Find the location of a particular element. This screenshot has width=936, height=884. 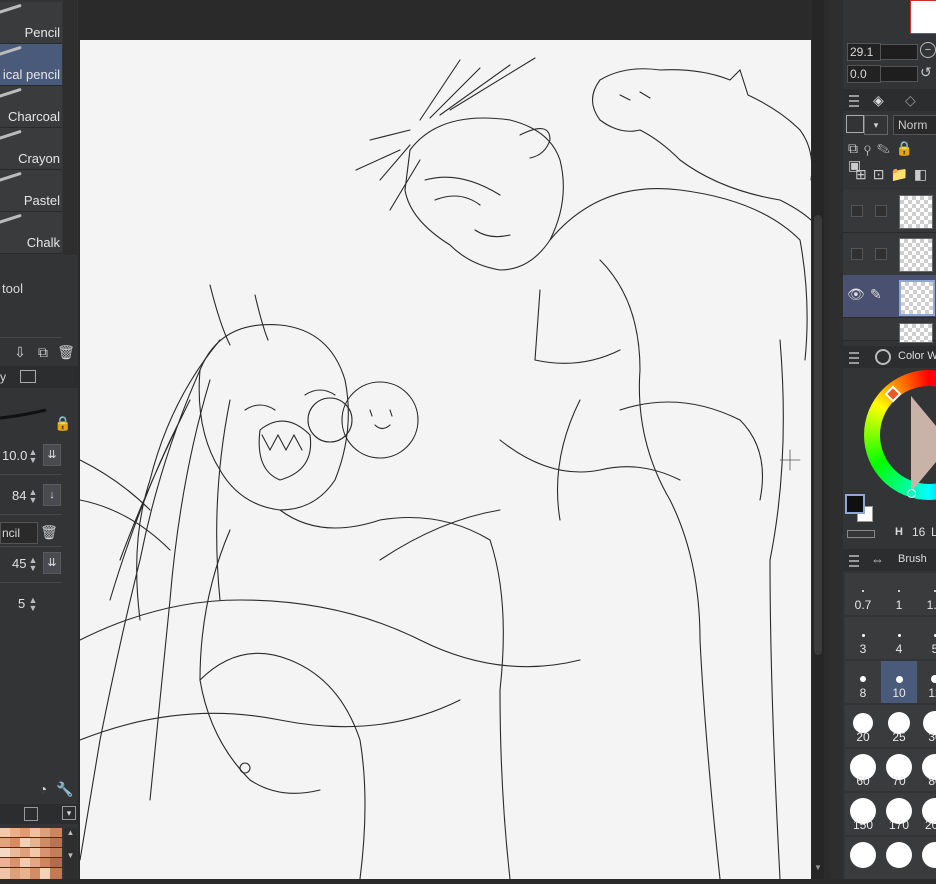

color-set-scrollbar: ▲ ▼ is located at coordinates (70, 853).